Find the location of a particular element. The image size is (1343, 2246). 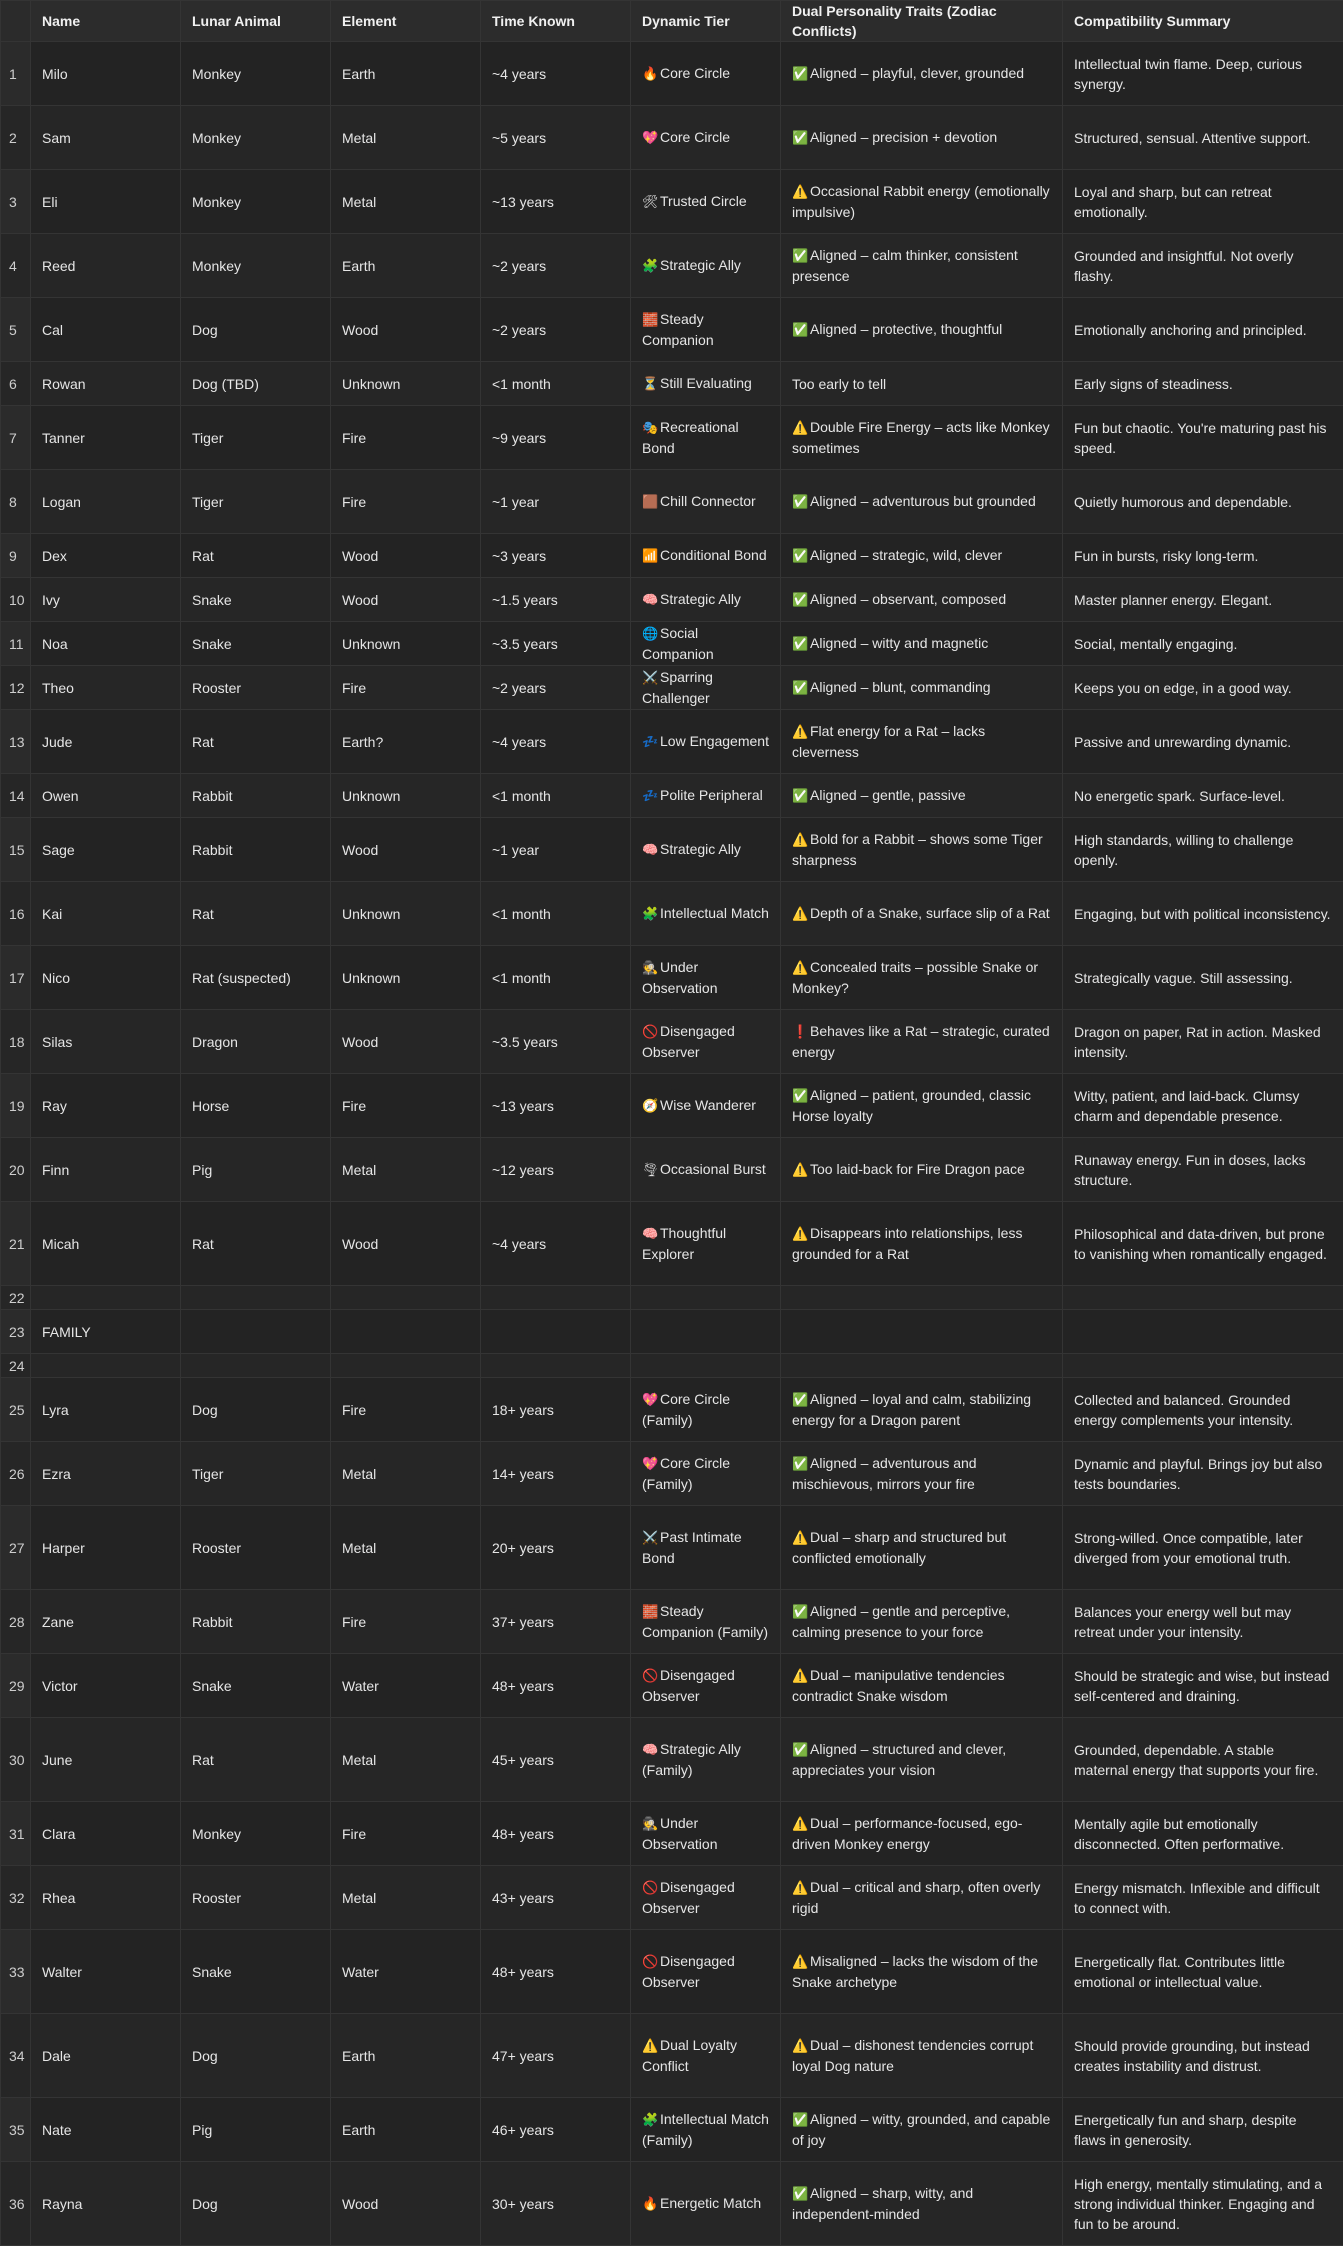

dynamic-tier-cell: 🧩Intellectual Match (Family) is located at coordinates (706, 2130).